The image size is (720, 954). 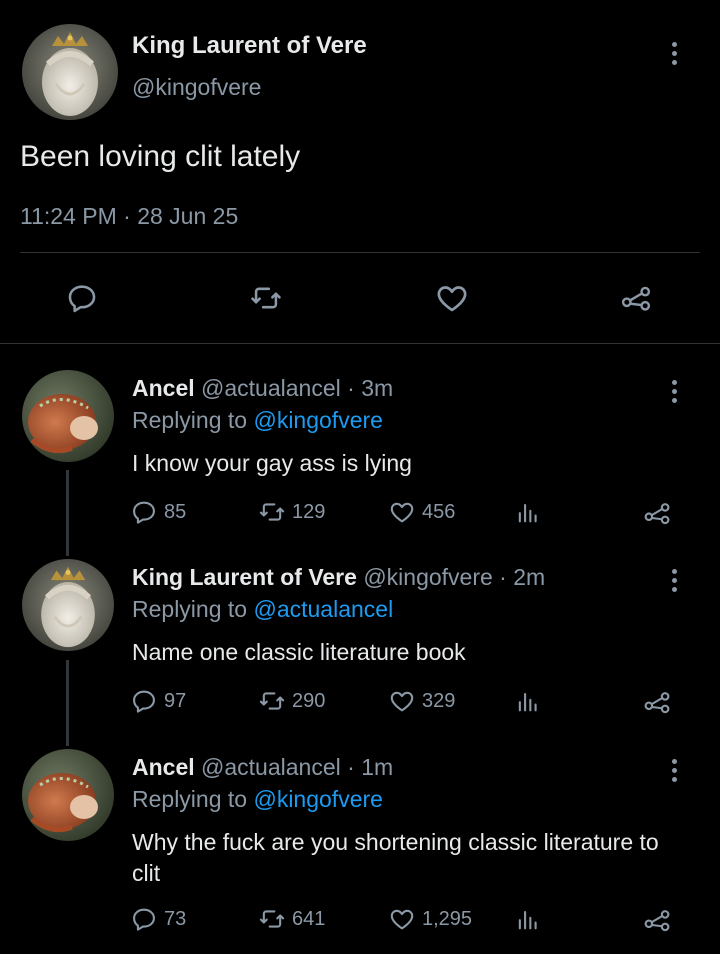 I want to click on retweet-count: 641, so click(x=309, y=918).